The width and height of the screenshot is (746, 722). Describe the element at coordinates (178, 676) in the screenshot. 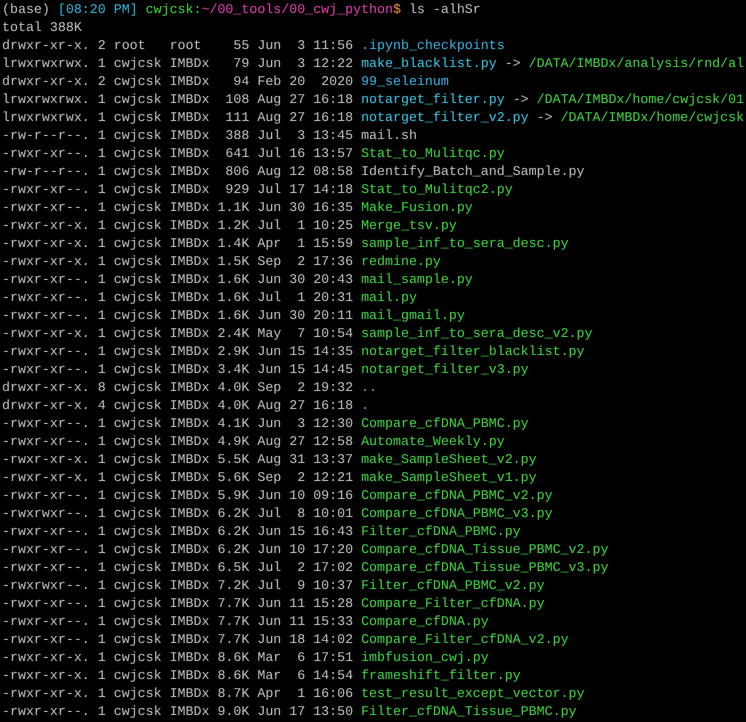

I see `file-metadata: -rwxr-xr-x. 1 cwjcsk IMBDx 8.6K Mar 6 14:54` at that location.